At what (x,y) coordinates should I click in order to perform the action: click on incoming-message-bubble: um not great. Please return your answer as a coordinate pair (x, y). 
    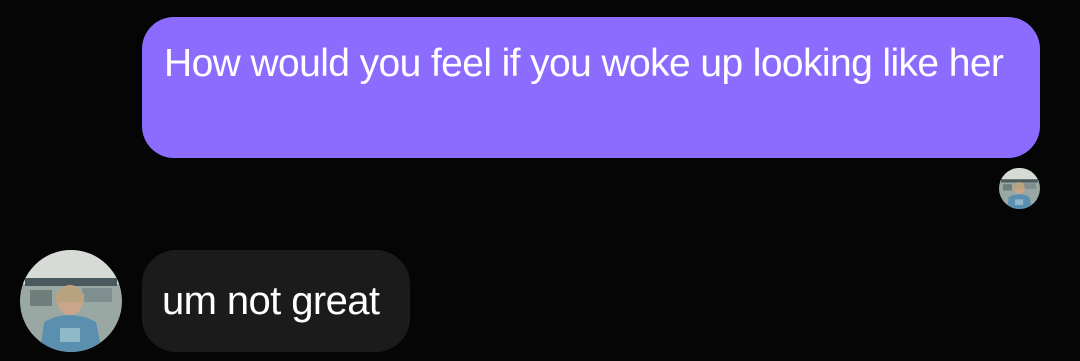
    Looking at the image, I should click on (276, 301).